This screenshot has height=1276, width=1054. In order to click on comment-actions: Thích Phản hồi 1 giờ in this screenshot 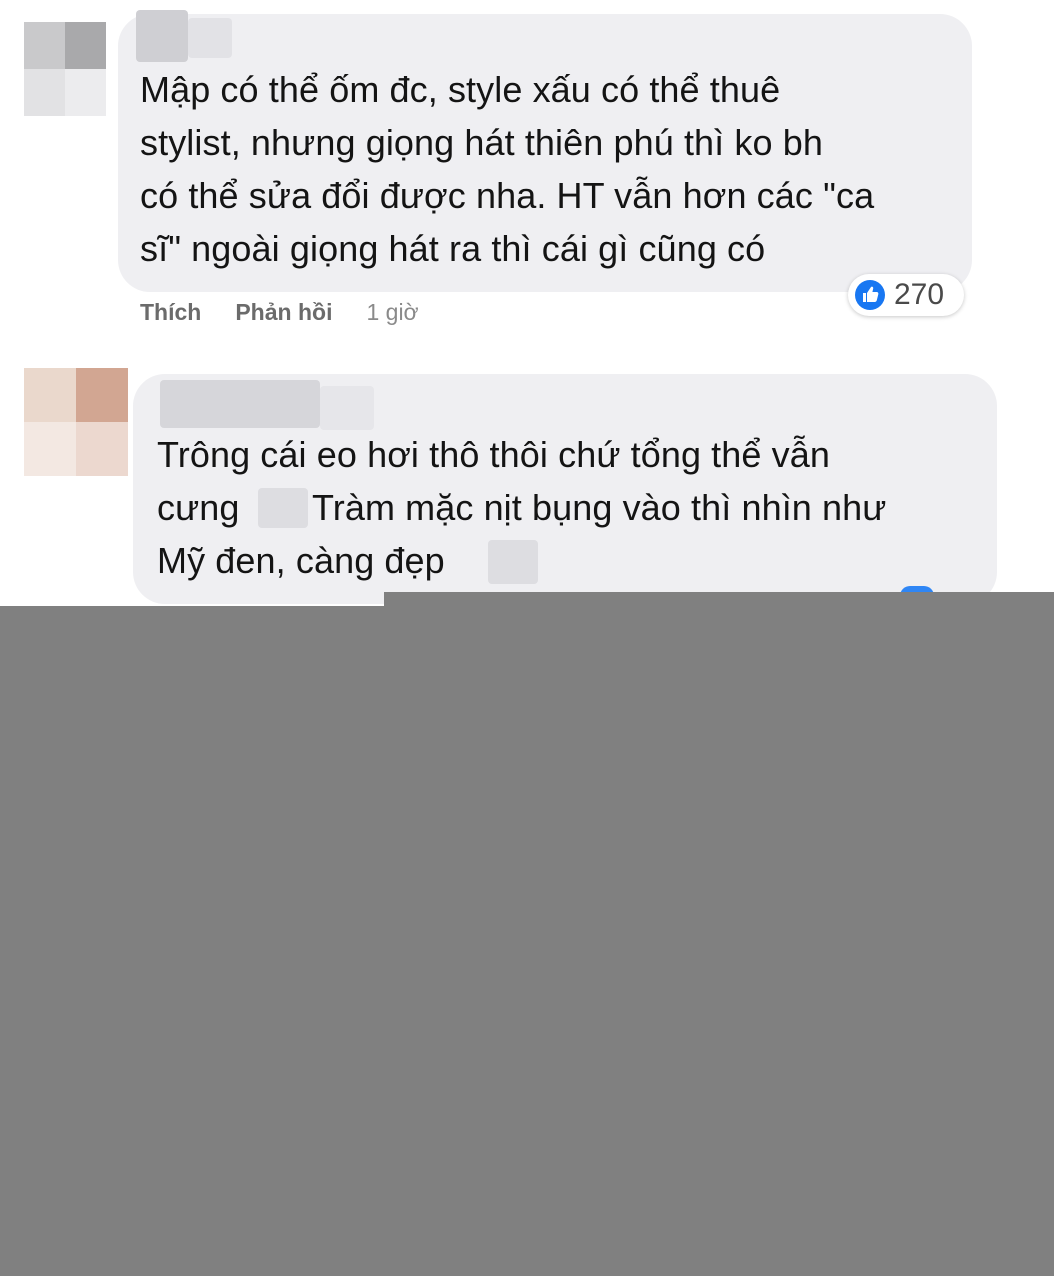, I will do `click(279, 312)`.